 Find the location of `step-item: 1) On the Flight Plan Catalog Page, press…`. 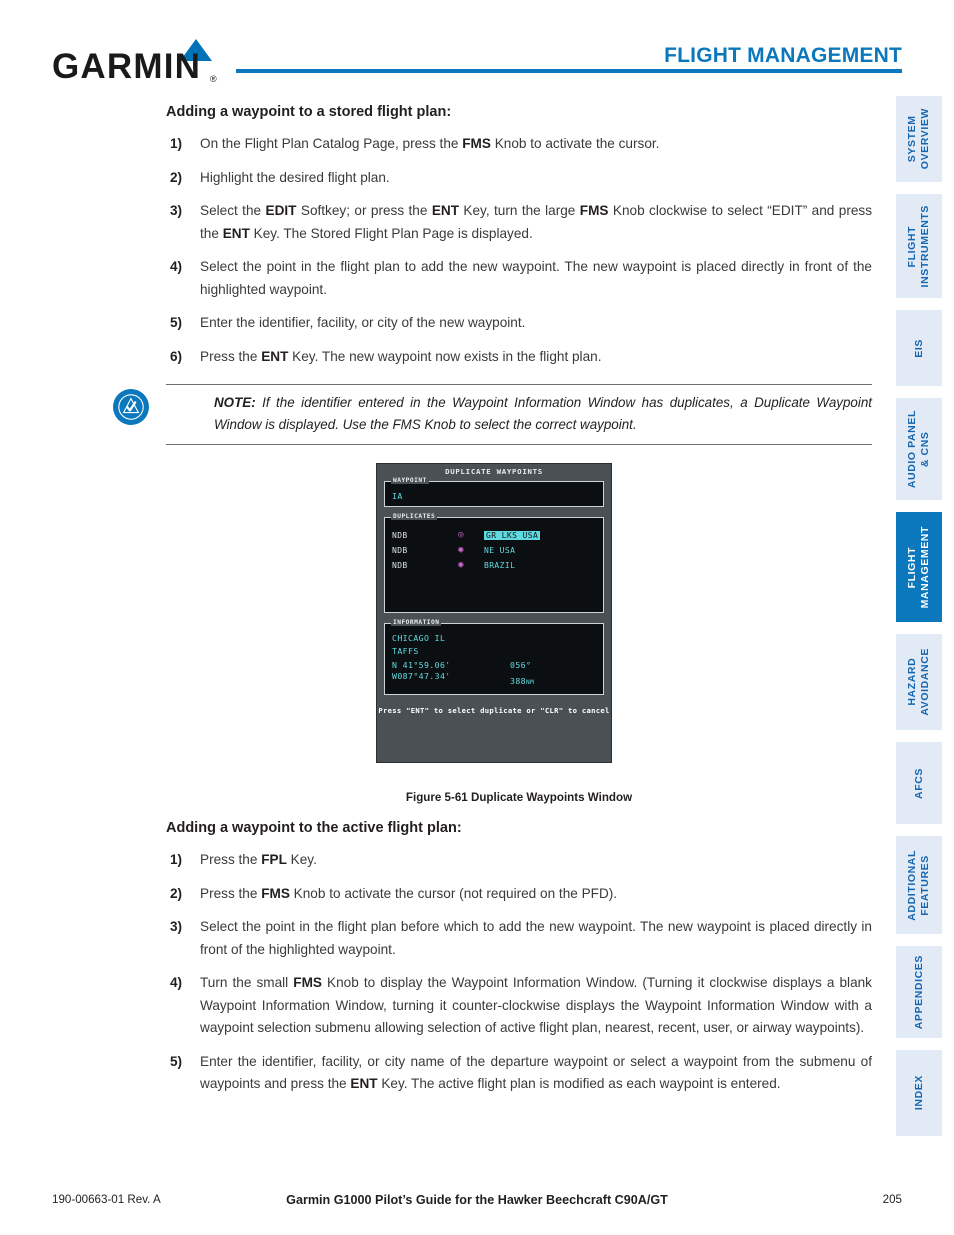

step-item: 1) On the Flight Plan Catalog Page, press… is located at coordinates (519, 144).